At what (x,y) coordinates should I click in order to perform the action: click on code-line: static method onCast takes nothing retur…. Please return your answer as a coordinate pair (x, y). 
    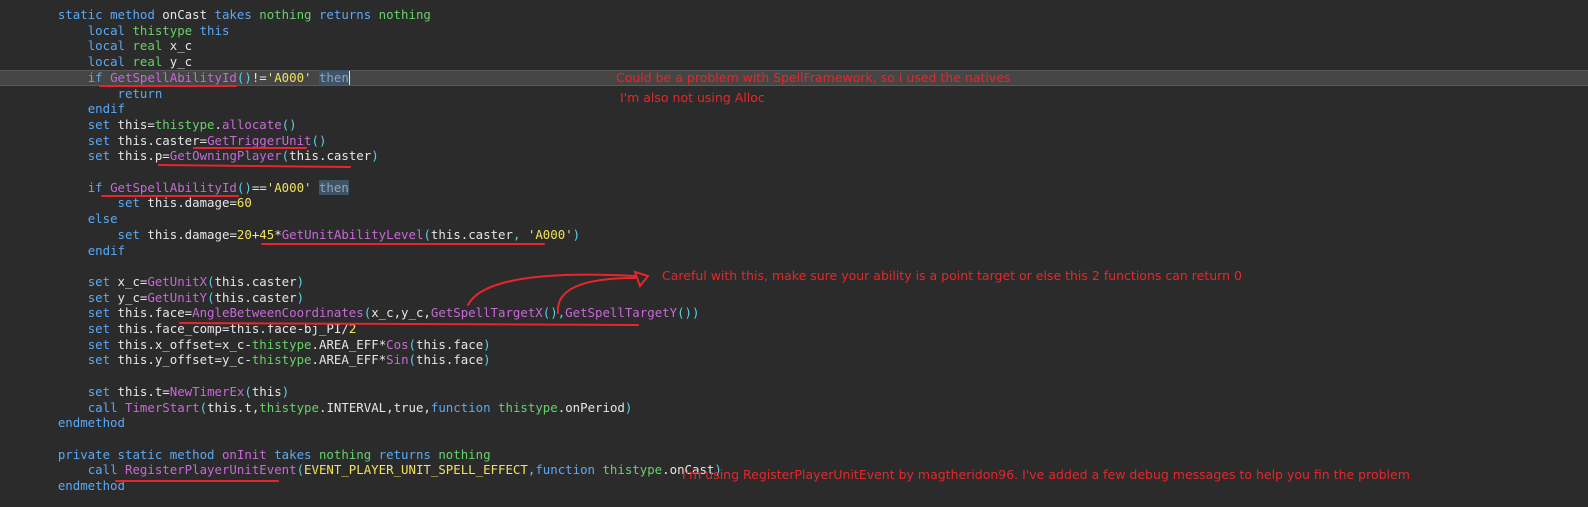
    Looking at the image, I should click on (794, 15).